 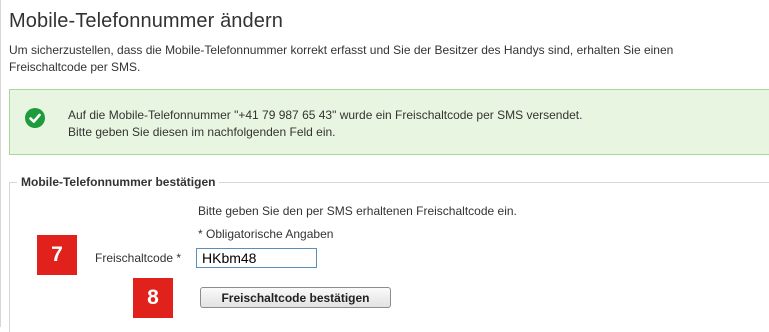 I want to click on fieldset-legend: Mobile-Telefonnummer bestätigen, so click(x=118, y=182).